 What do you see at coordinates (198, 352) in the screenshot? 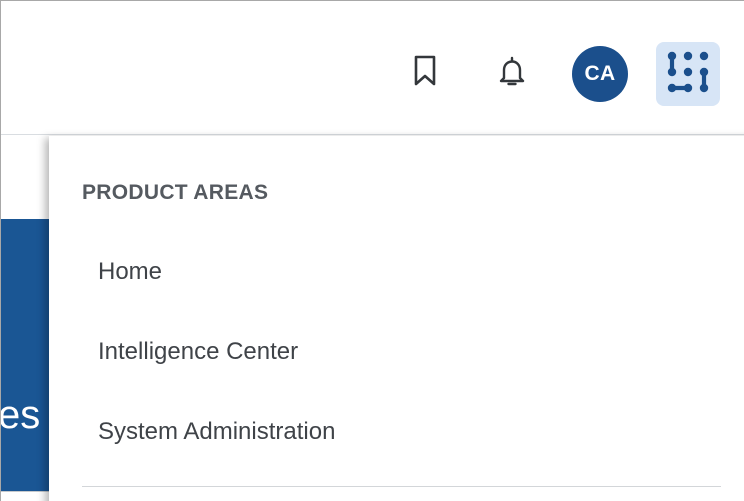
I see `menu-item-intelligence-center: Intelligence Center` at bounding box center [198, 352].